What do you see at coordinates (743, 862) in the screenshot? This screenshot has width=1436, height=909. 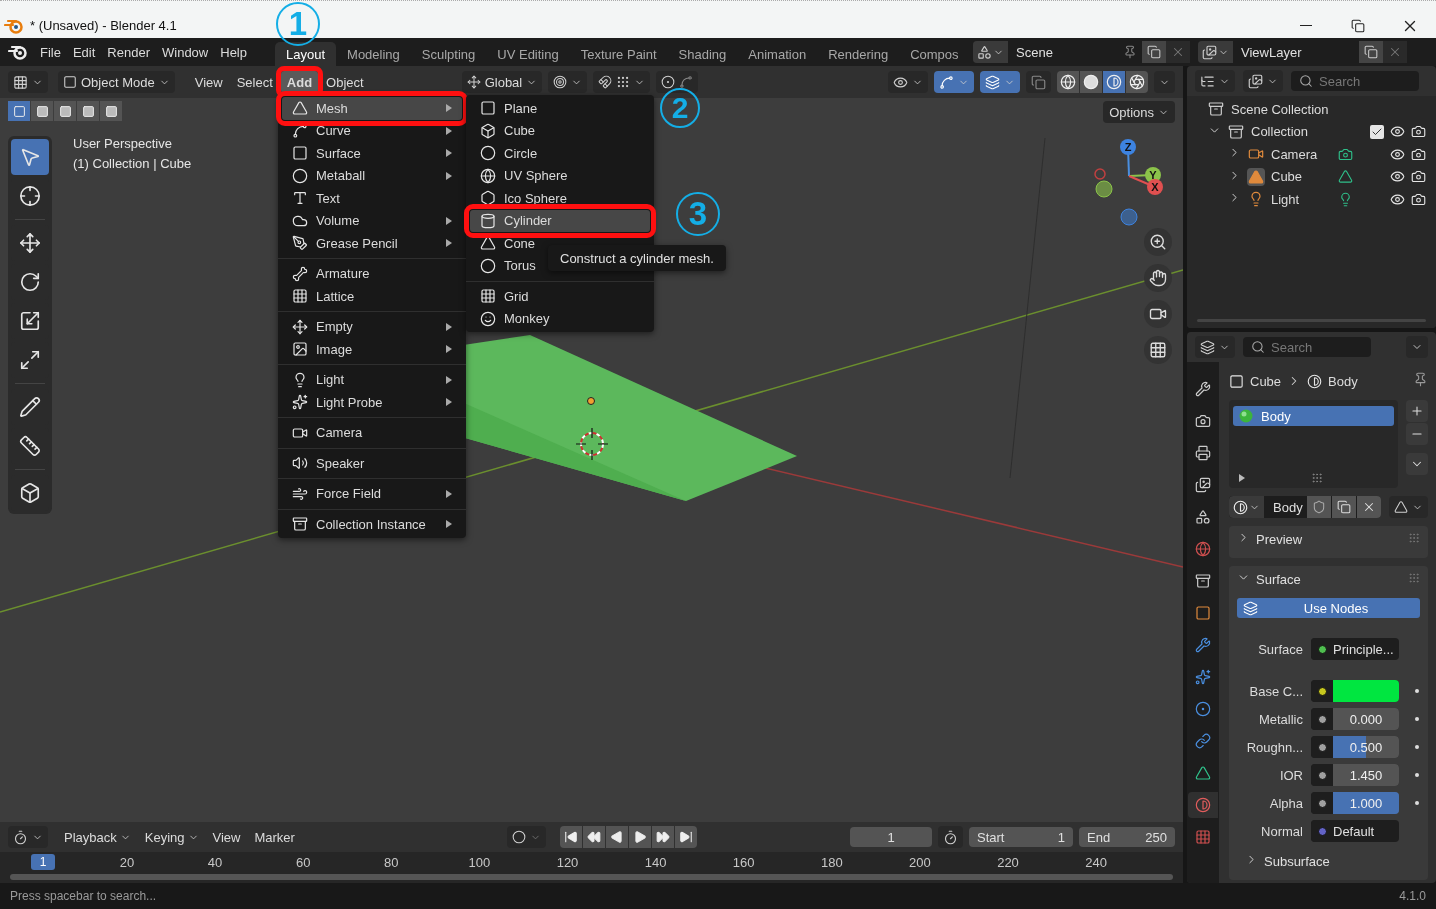 I see `frame-number: 160` at bounding box center [743, 862].